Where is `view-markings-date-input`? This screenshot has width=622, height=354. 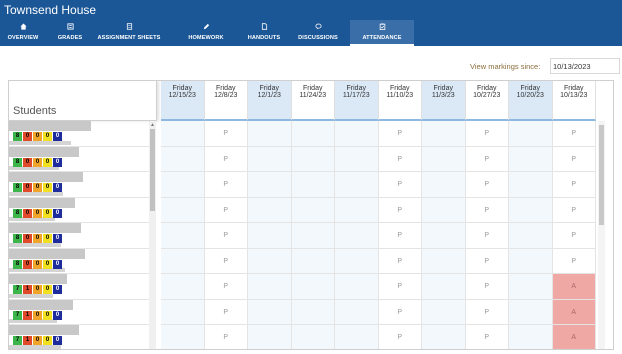
view-markings-date-input is located at coordinates (585, 66).